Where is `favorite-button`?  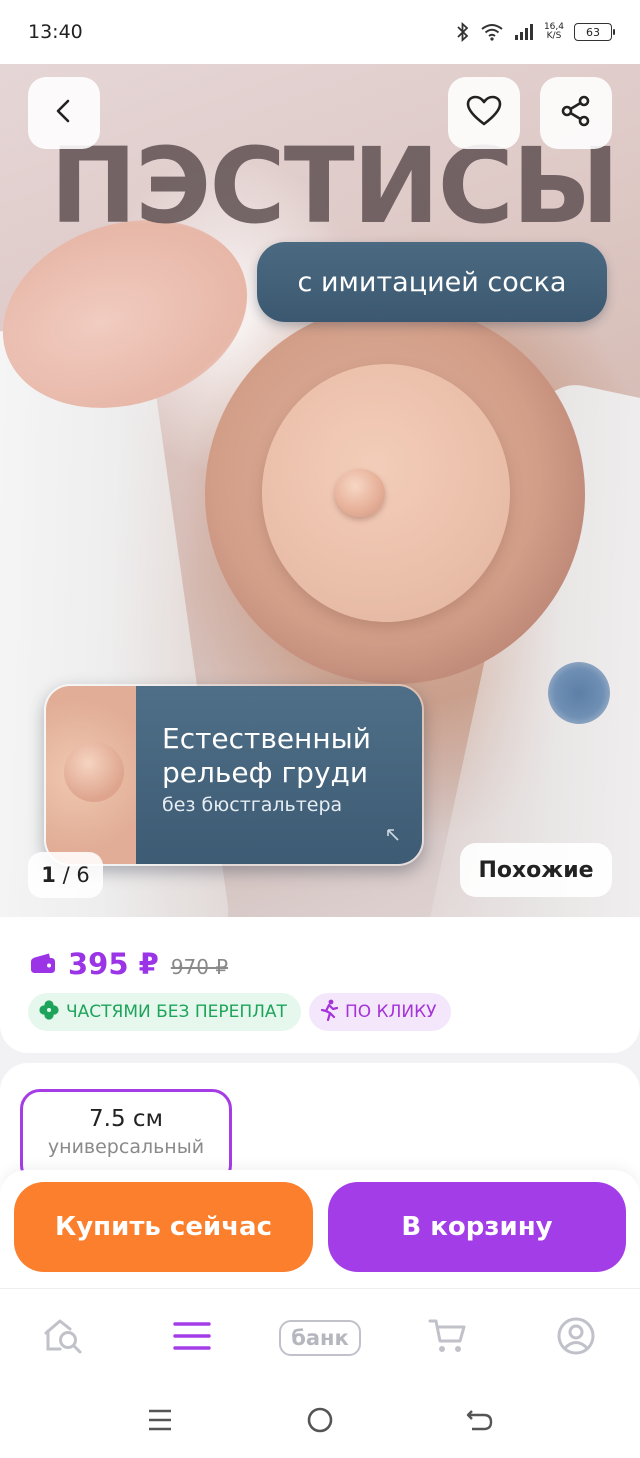 favorite-button is located at coordinates (484, 113).